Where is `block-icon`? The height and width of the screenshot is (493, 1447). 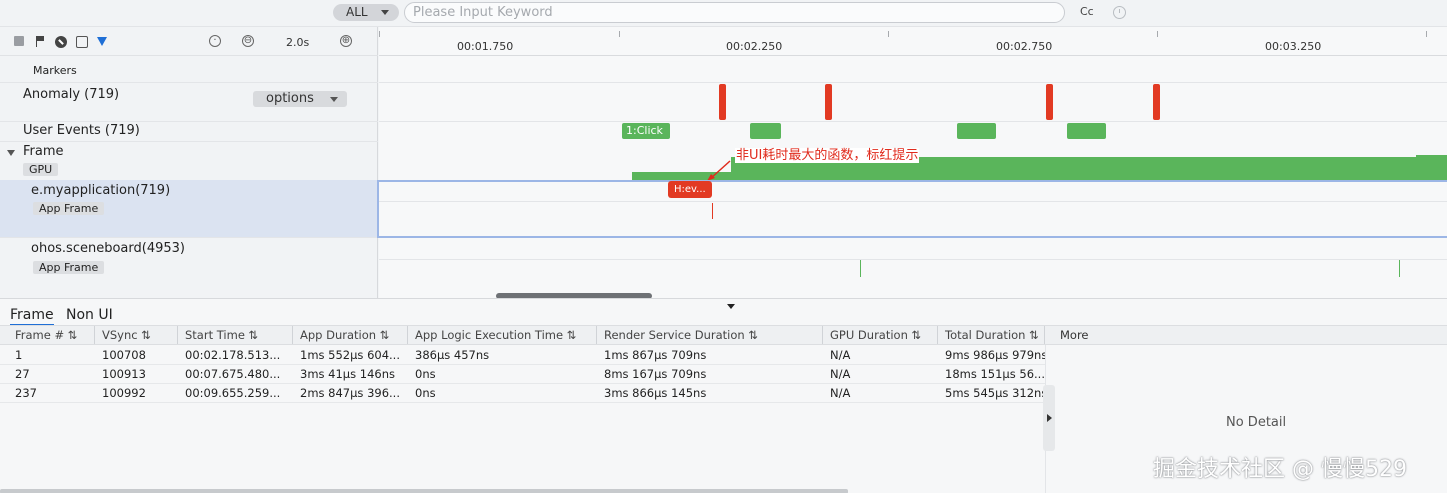
block-icon is located at coordinates (61, 42).